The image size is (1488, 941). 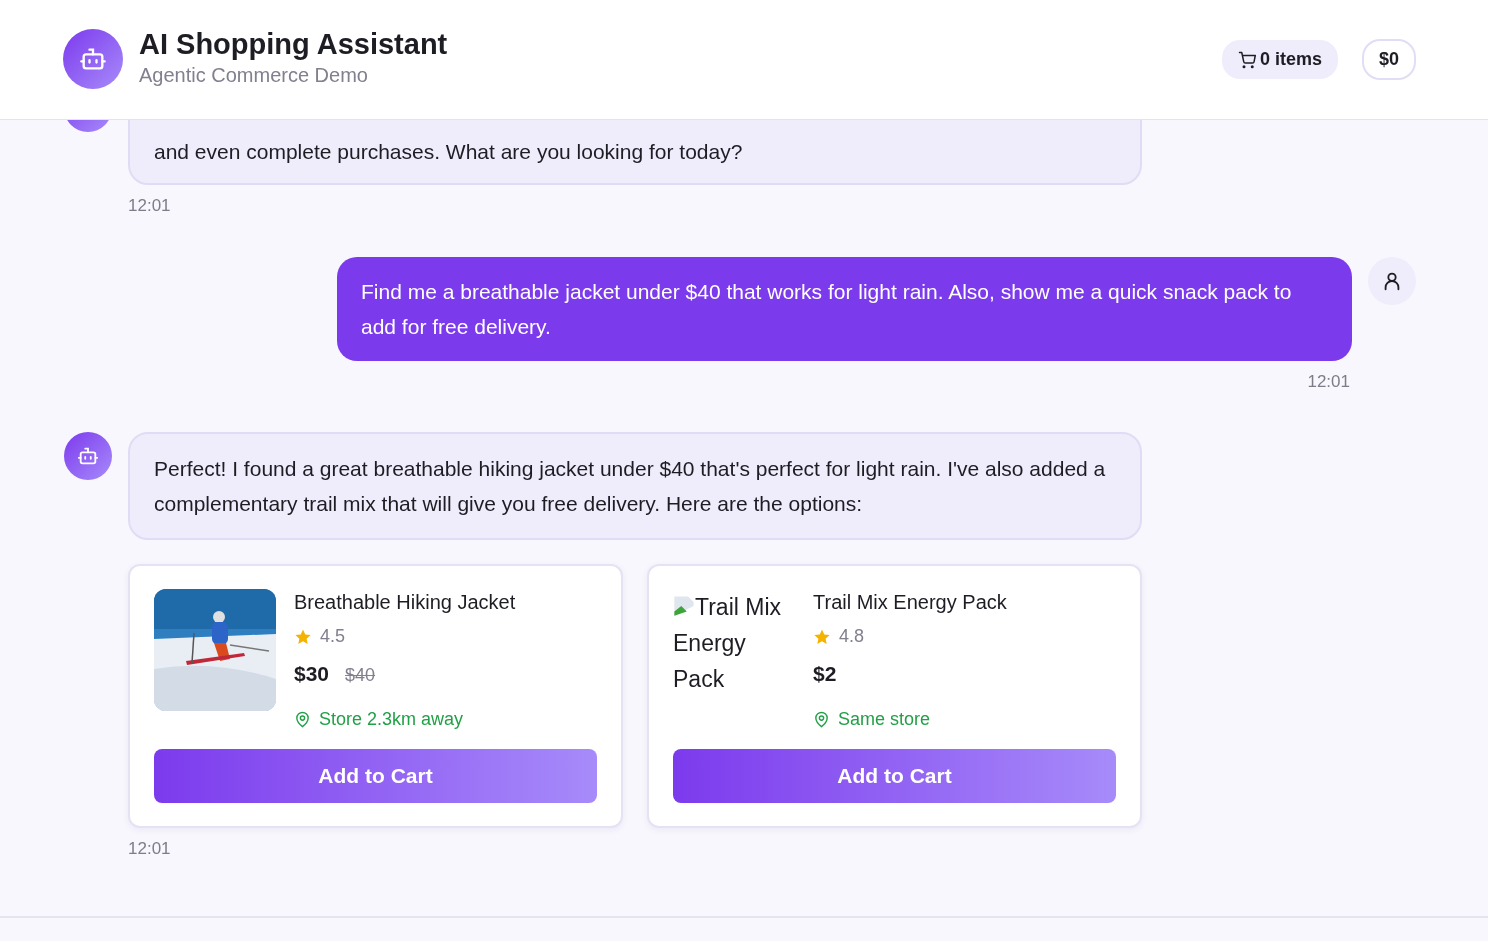 What do you see at coordinates (391, 719) in the screenshot?
I see `store-distance: Store 2.3km away` at bounding box center [391, 719].